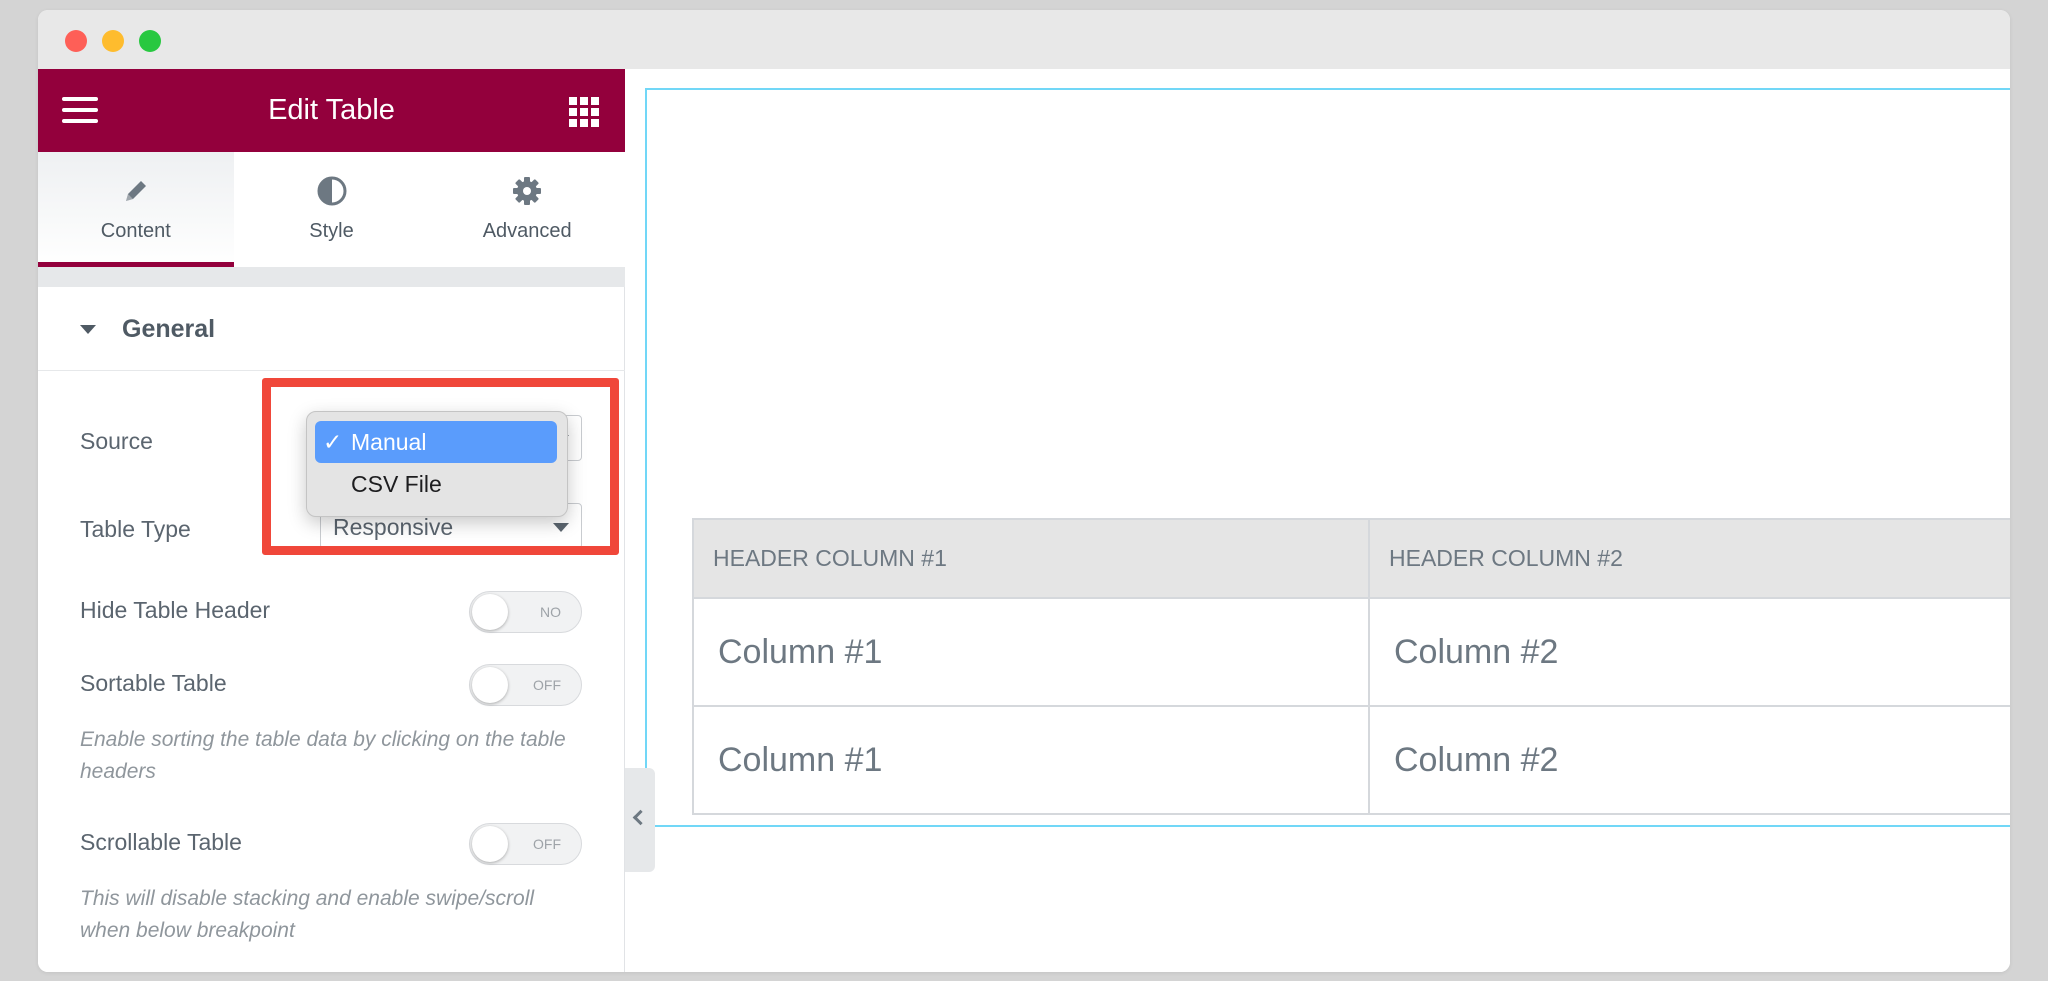  I want to click on half-circle-icon, so click(331, 191).